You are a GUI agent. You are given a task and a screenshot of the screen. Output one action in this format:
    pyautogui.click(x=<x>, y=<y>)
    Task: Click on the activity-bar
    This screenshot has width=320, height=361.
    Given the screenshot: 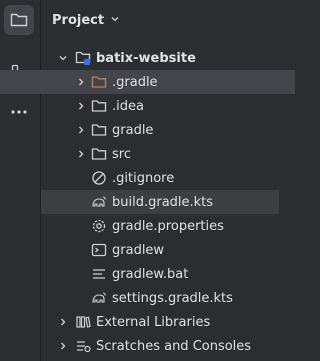 What is the action you would take?
    pyautogui.click(x=20, y=180)
    